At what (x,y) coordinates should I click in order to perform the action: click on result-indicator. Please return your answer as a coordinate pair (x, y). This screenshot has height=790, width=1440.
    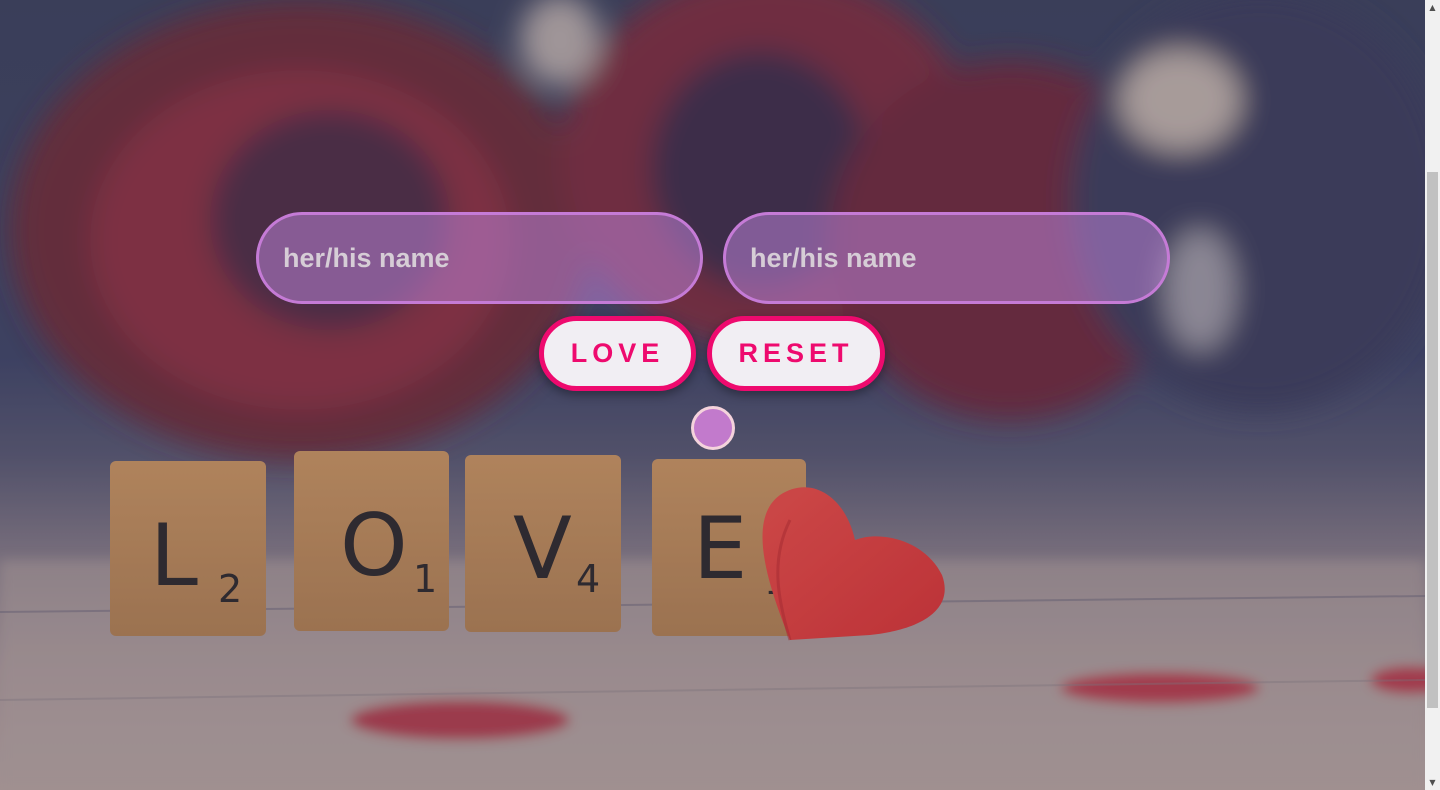
    Looking at the image, I should click on (713, 428).